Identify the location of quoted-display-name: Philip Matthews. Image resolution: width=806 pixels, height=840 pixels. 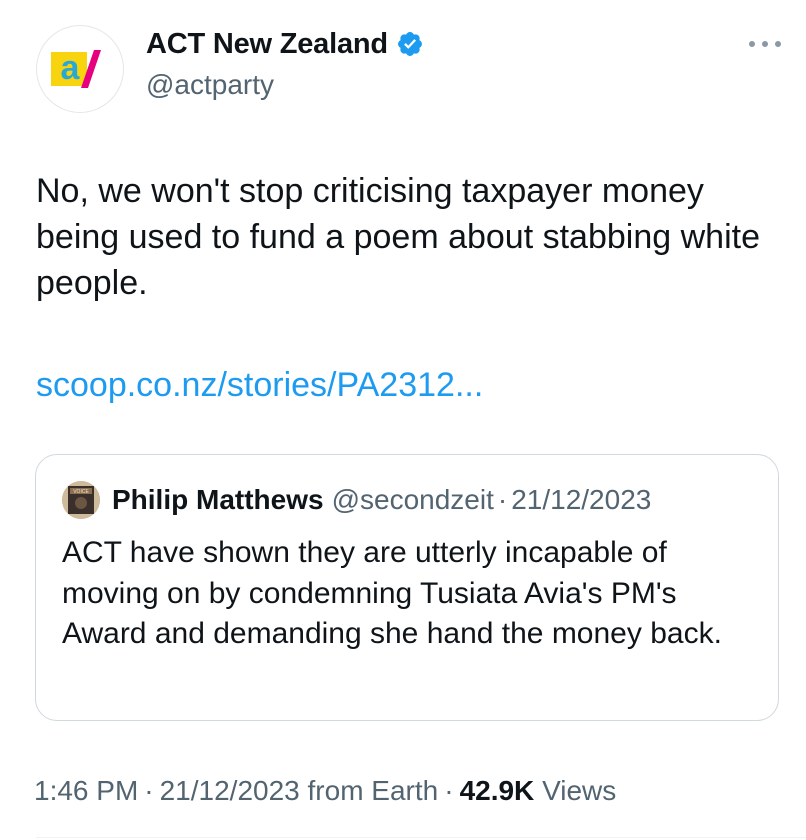
(218, 500).